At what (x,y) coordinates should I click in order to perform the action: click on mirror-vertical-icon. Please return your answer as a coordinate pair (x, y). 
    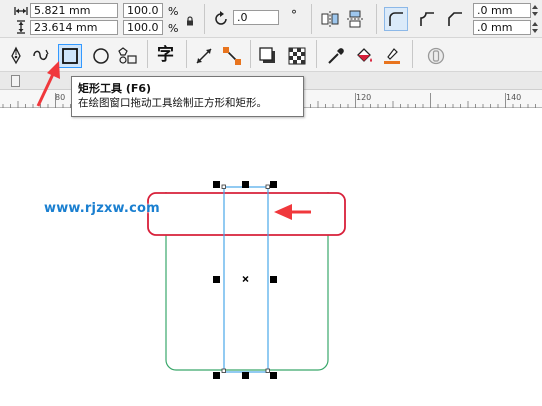
    Looking at the image, I should click on (355, 19).